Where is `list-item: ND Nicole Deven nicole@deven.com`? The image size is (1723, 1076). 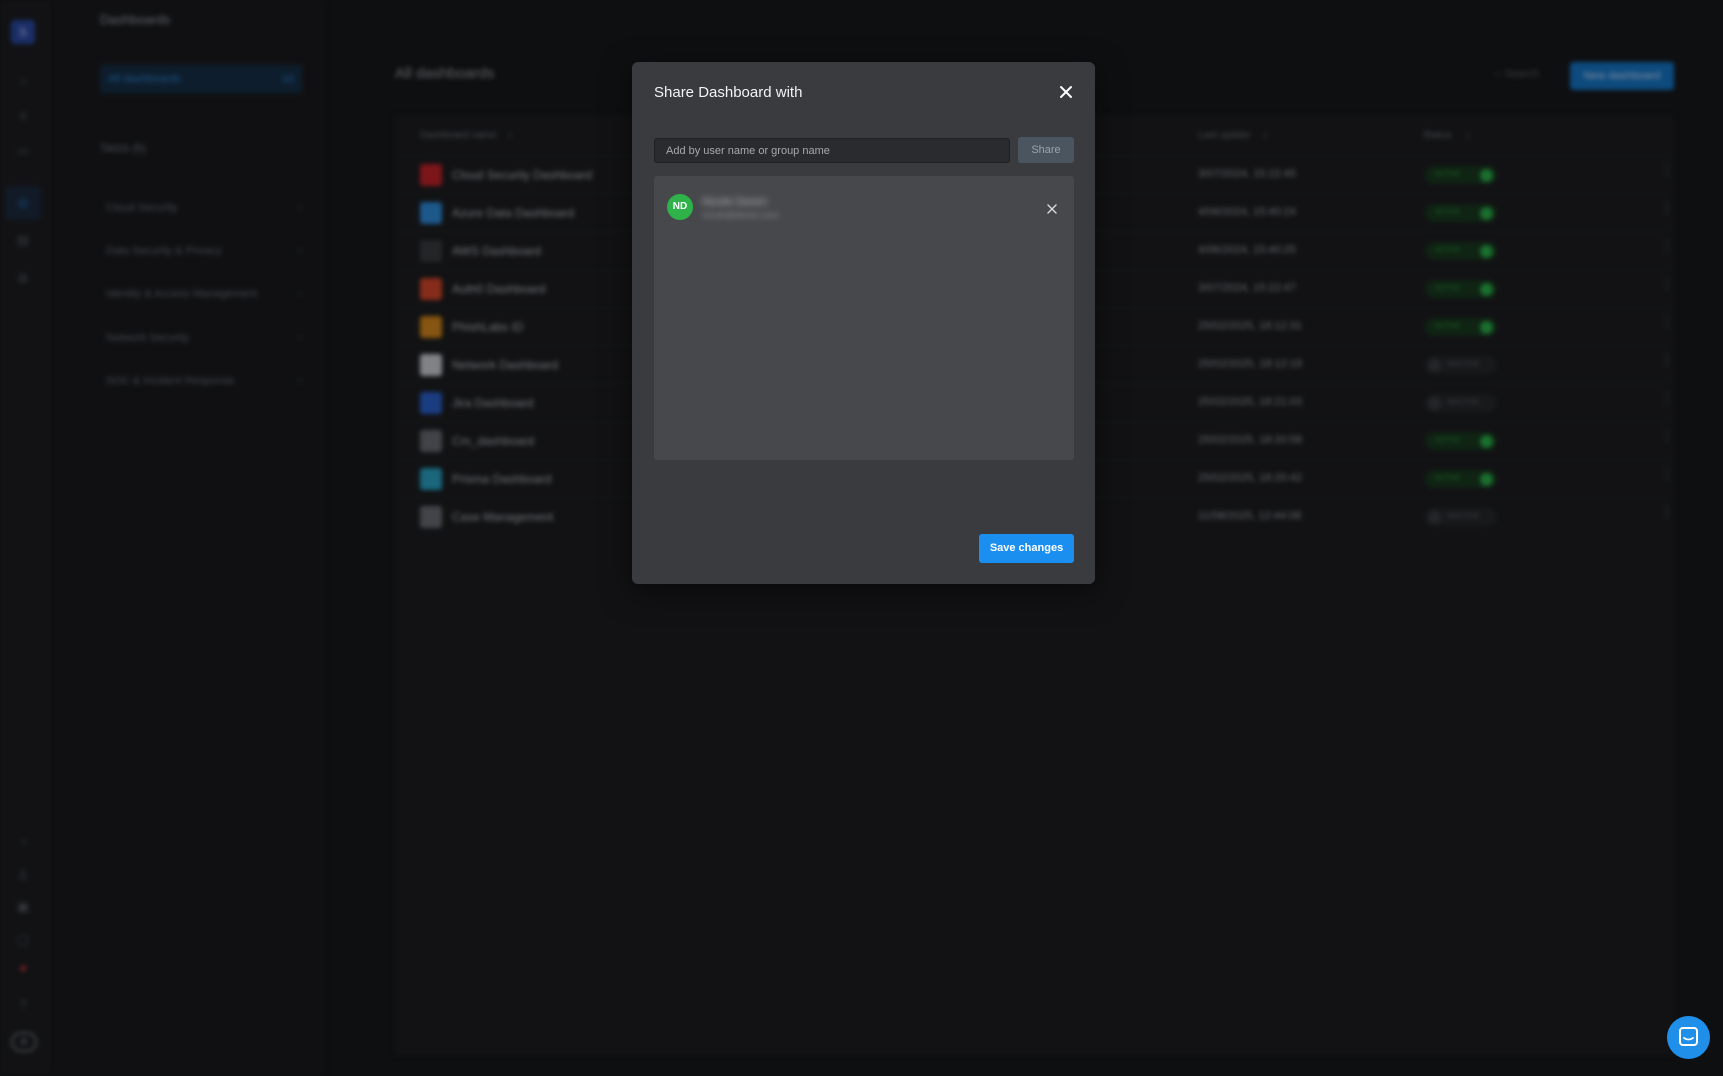
list-item: ND Nicole Deven nicole@deven.com is located at coordinates (864, 209).